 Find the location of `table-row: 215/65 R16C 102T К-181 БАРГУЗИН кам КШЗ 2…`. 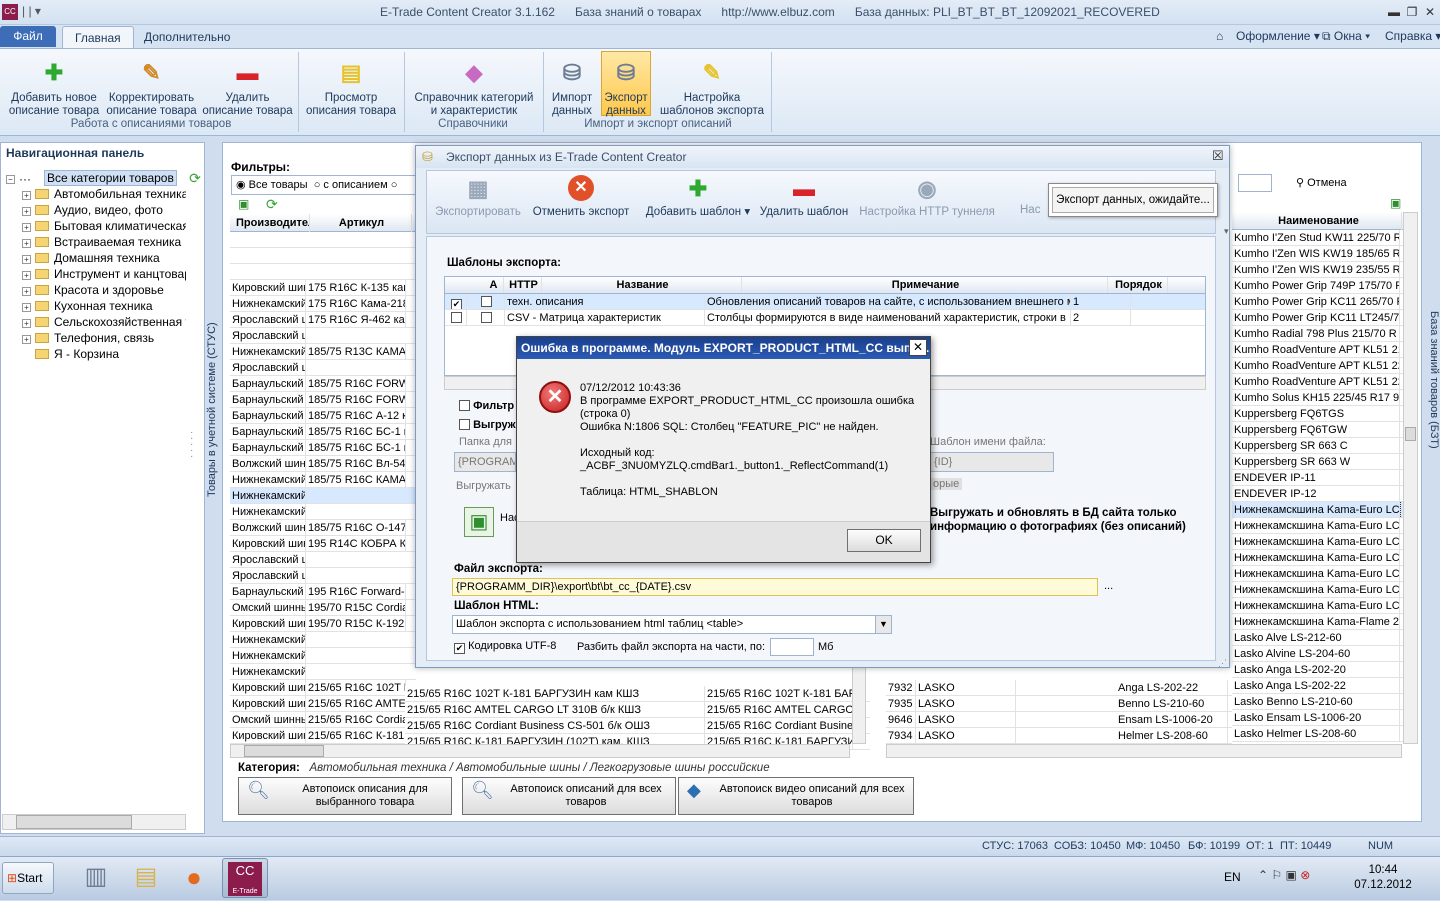

table-row: 215/65 R16C 102T К-181 БАРГУЗИН кам КШЗ 2… is located at coordinates (637, 694).